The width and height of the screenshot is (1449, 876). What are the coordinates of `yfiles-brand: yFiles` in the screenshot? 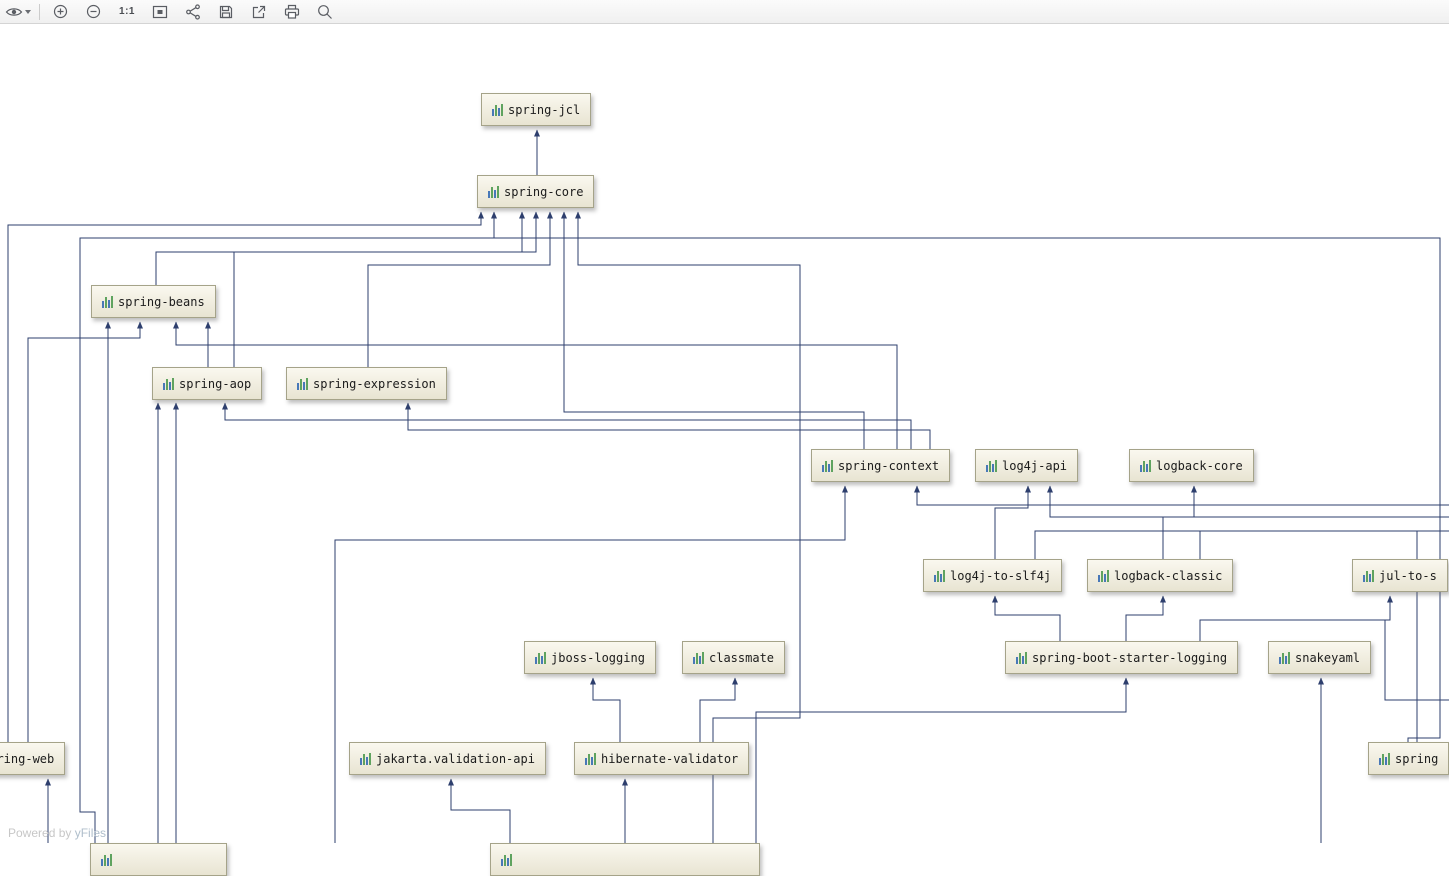 It's located at (90, 833).